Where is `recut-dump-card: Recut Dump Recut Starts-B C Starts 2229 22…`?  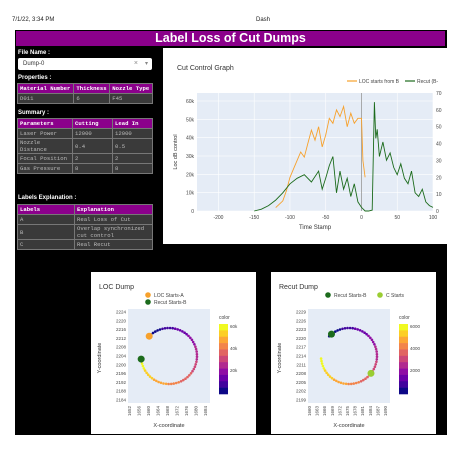
recut-dump-card: Recut Dump Recut Starts-B C Starts 2229 22… is located at coordinates (353, 353).